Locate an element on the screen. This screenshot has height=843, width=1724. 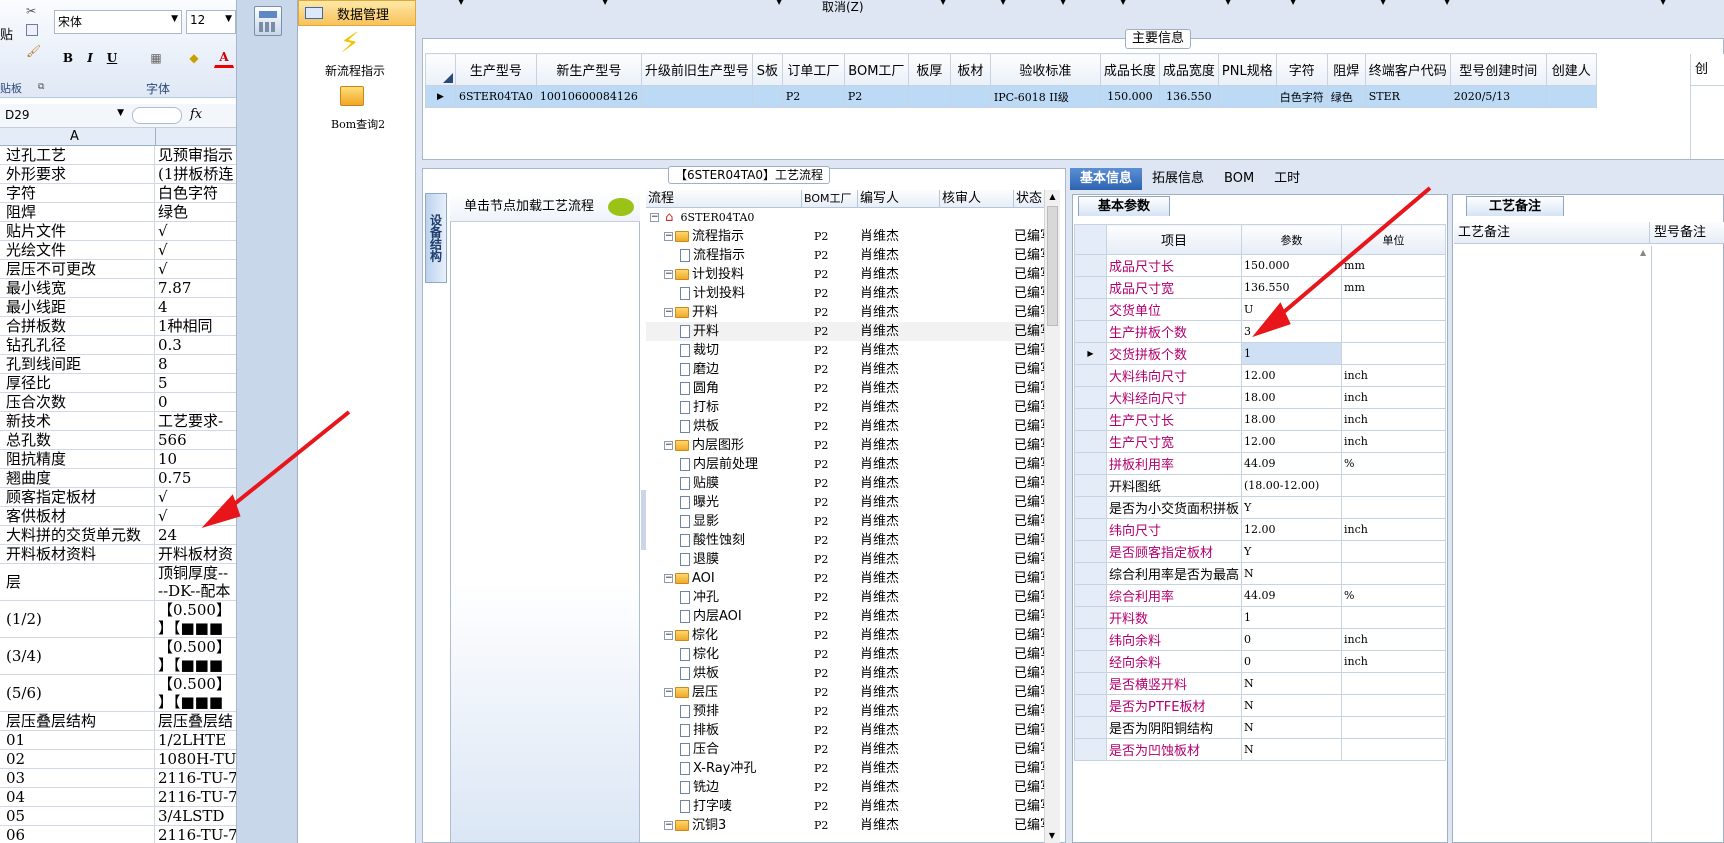
clipboard-launcher-icon: ⧉ is located at coordinates (41, 87).